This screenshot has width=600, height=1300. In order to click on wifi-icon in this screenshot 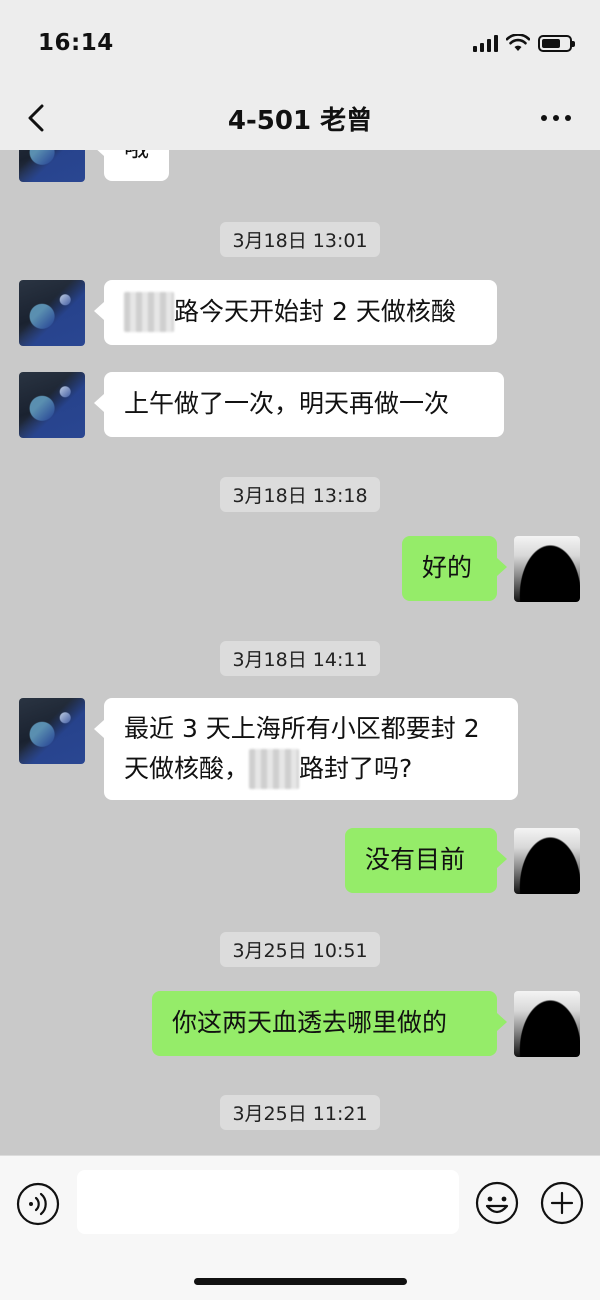, I will do `click(518, 42)`.